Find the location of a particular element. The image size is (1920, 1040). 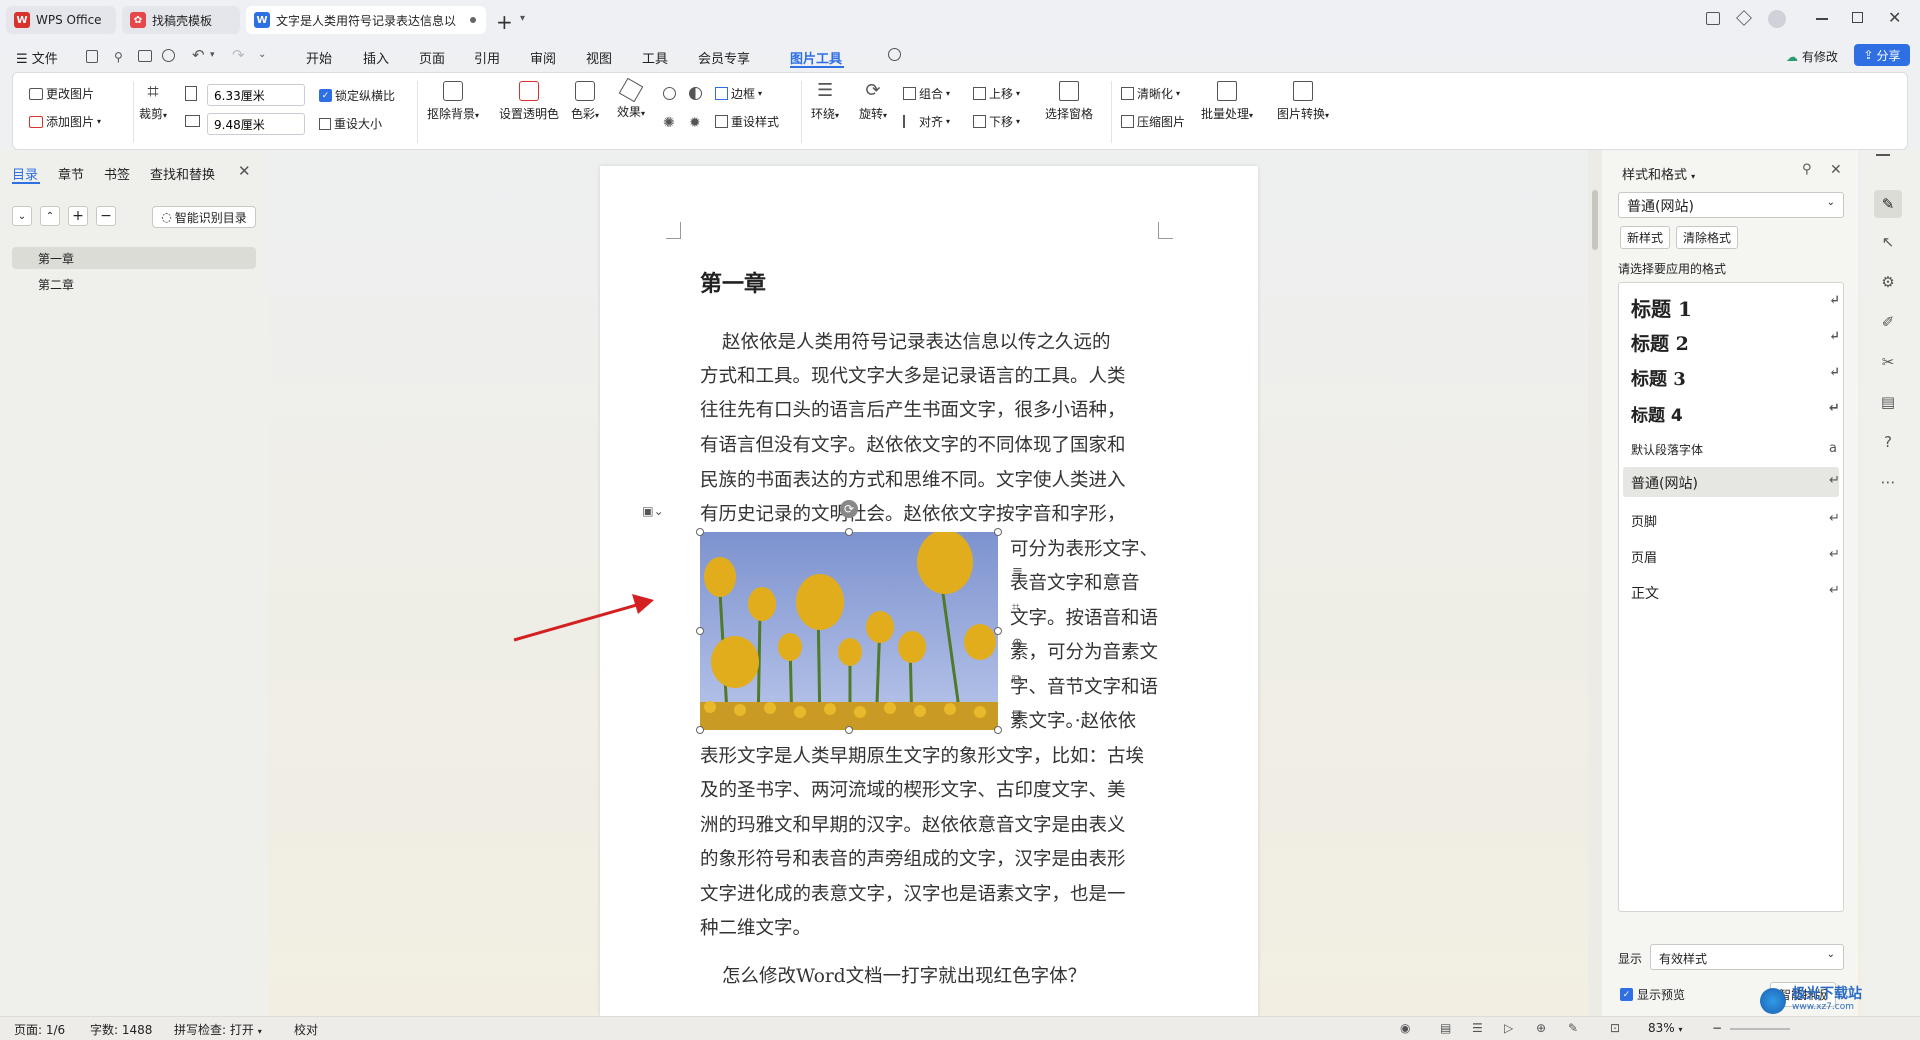

send-backward-button: 下移 ▾ is located at coordinates (996, 121).